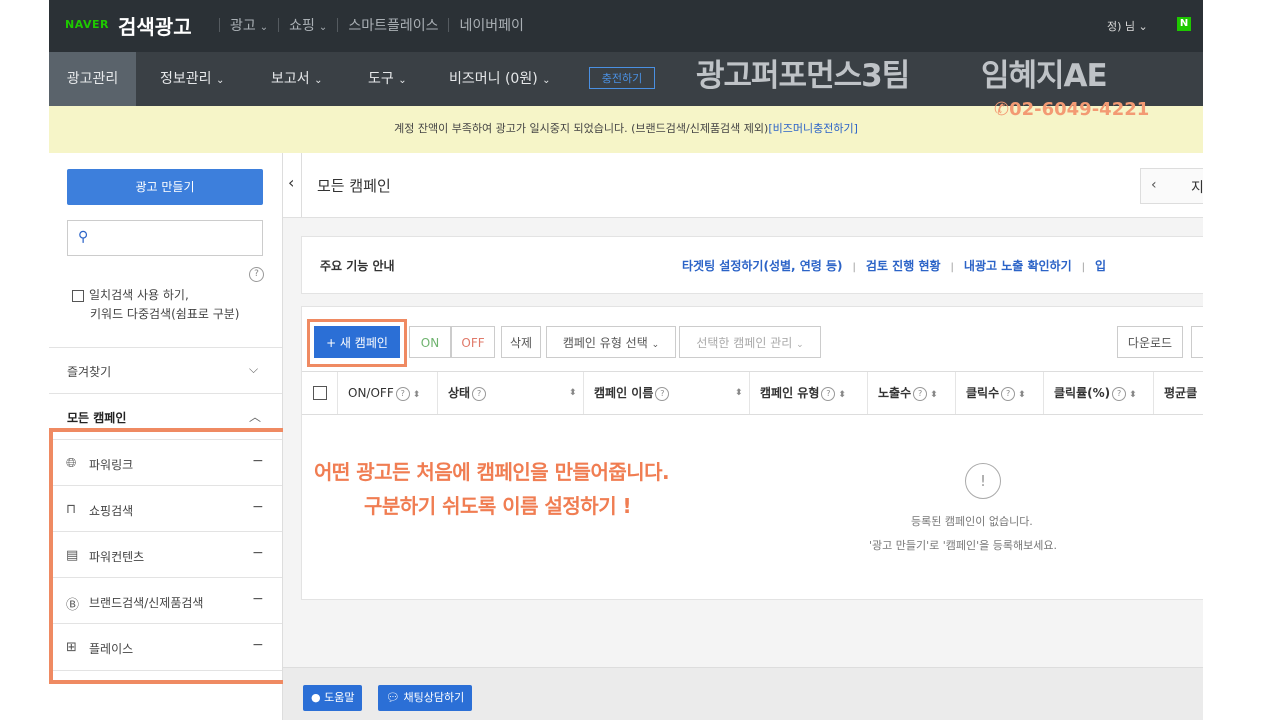 This screenshot has width=1280, height=720. What do you see at coordinates (339, 697) in the screenshot?
I see `help-label: 도움말` at bounding box center [339, 697].